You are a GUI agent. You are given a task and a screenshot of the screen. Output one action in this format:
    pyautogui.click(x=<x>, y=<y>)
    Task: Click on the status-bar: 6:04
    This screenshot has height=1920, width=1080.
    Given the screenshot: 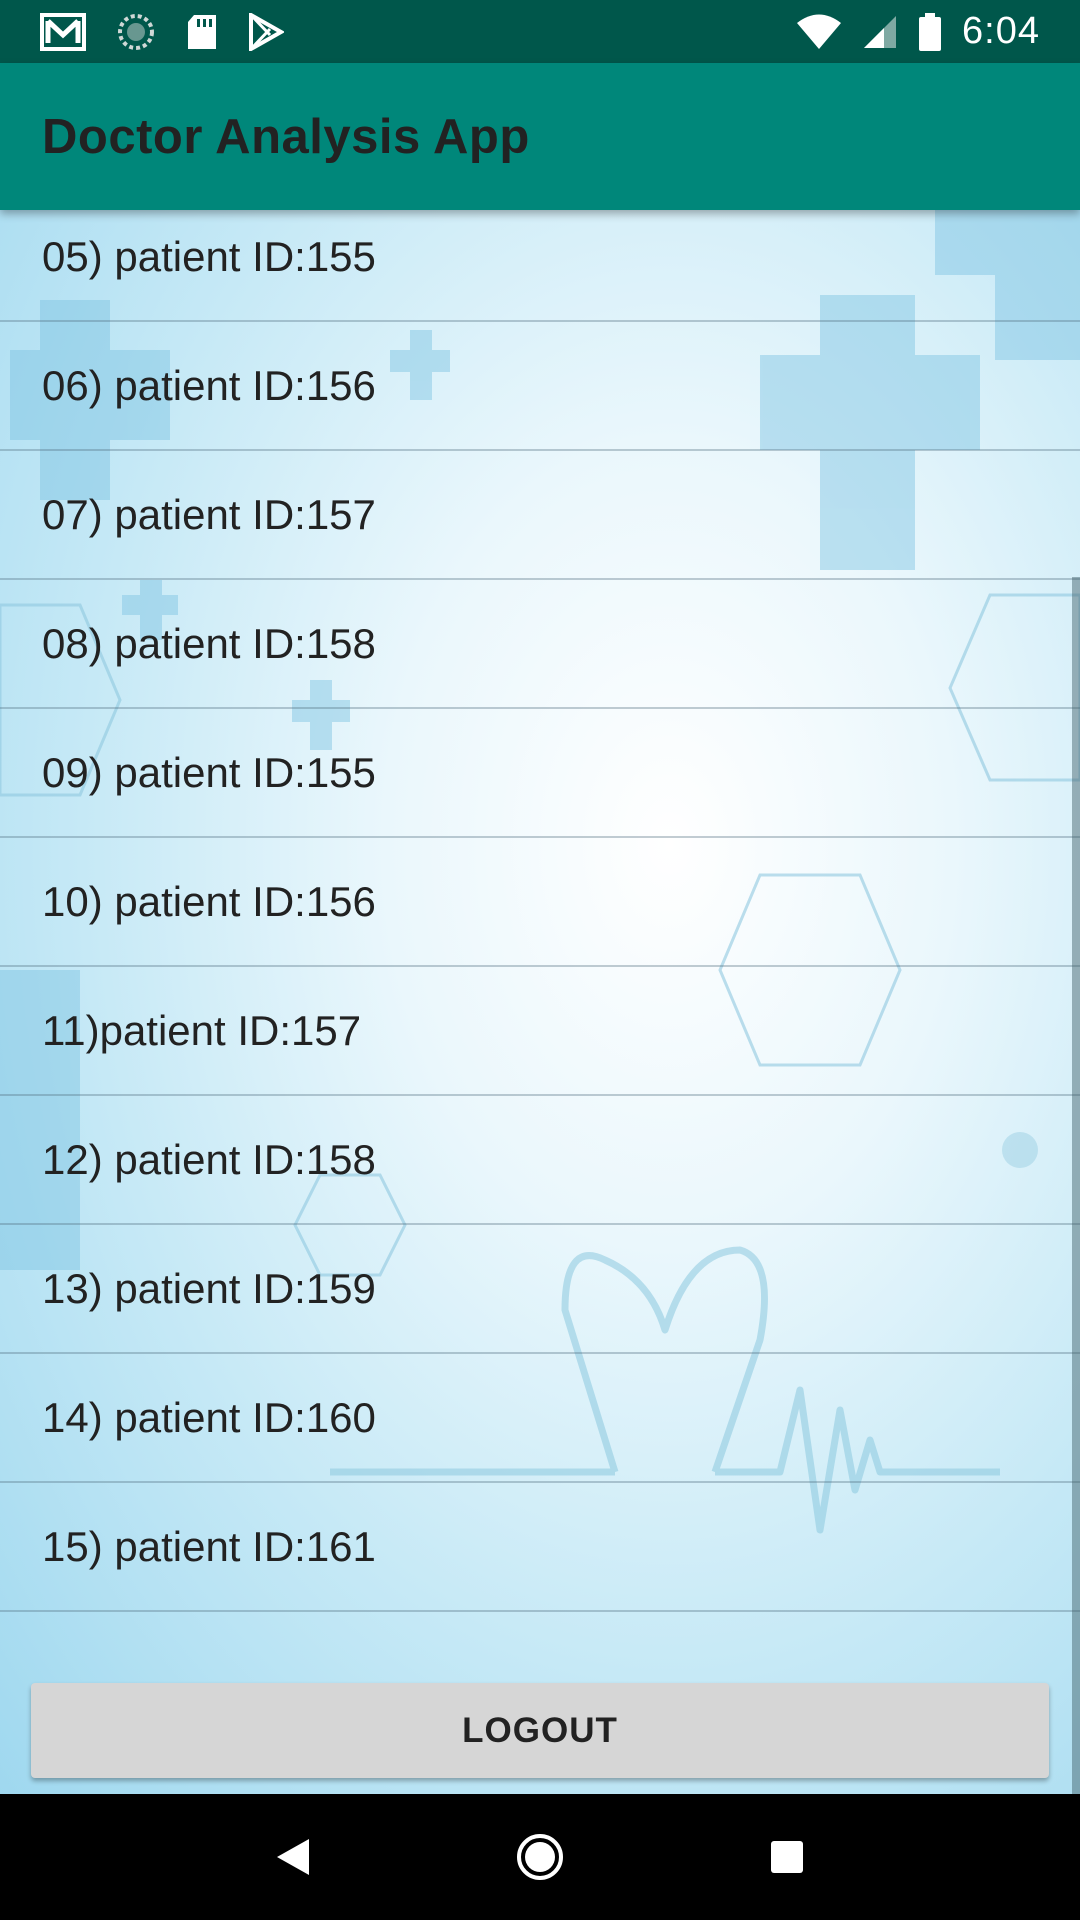 What is the action you would take?
    pyautogui.click(x=540, y=31)
    